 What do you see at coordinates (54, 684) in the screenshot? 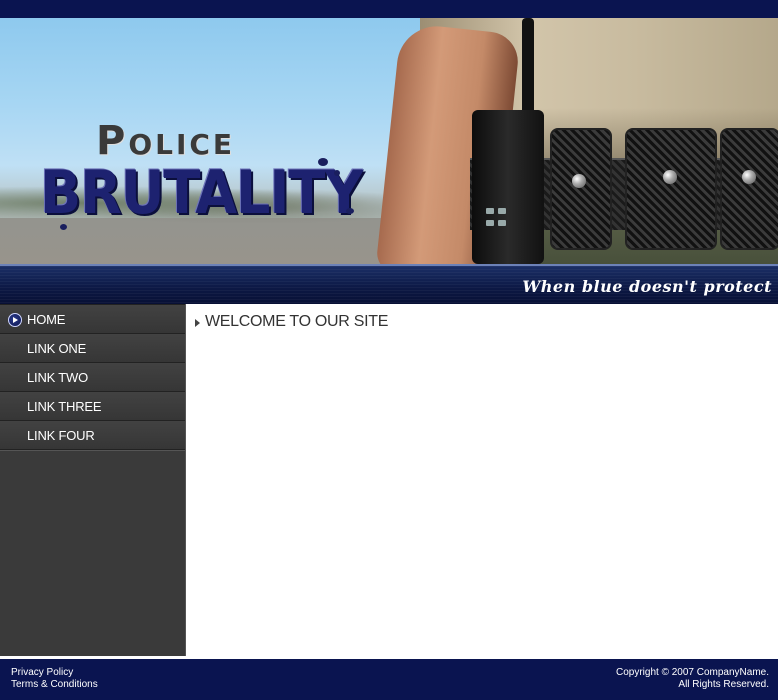
I see `terms-link: Terms & Conditions` at bounding box center [54, 684].